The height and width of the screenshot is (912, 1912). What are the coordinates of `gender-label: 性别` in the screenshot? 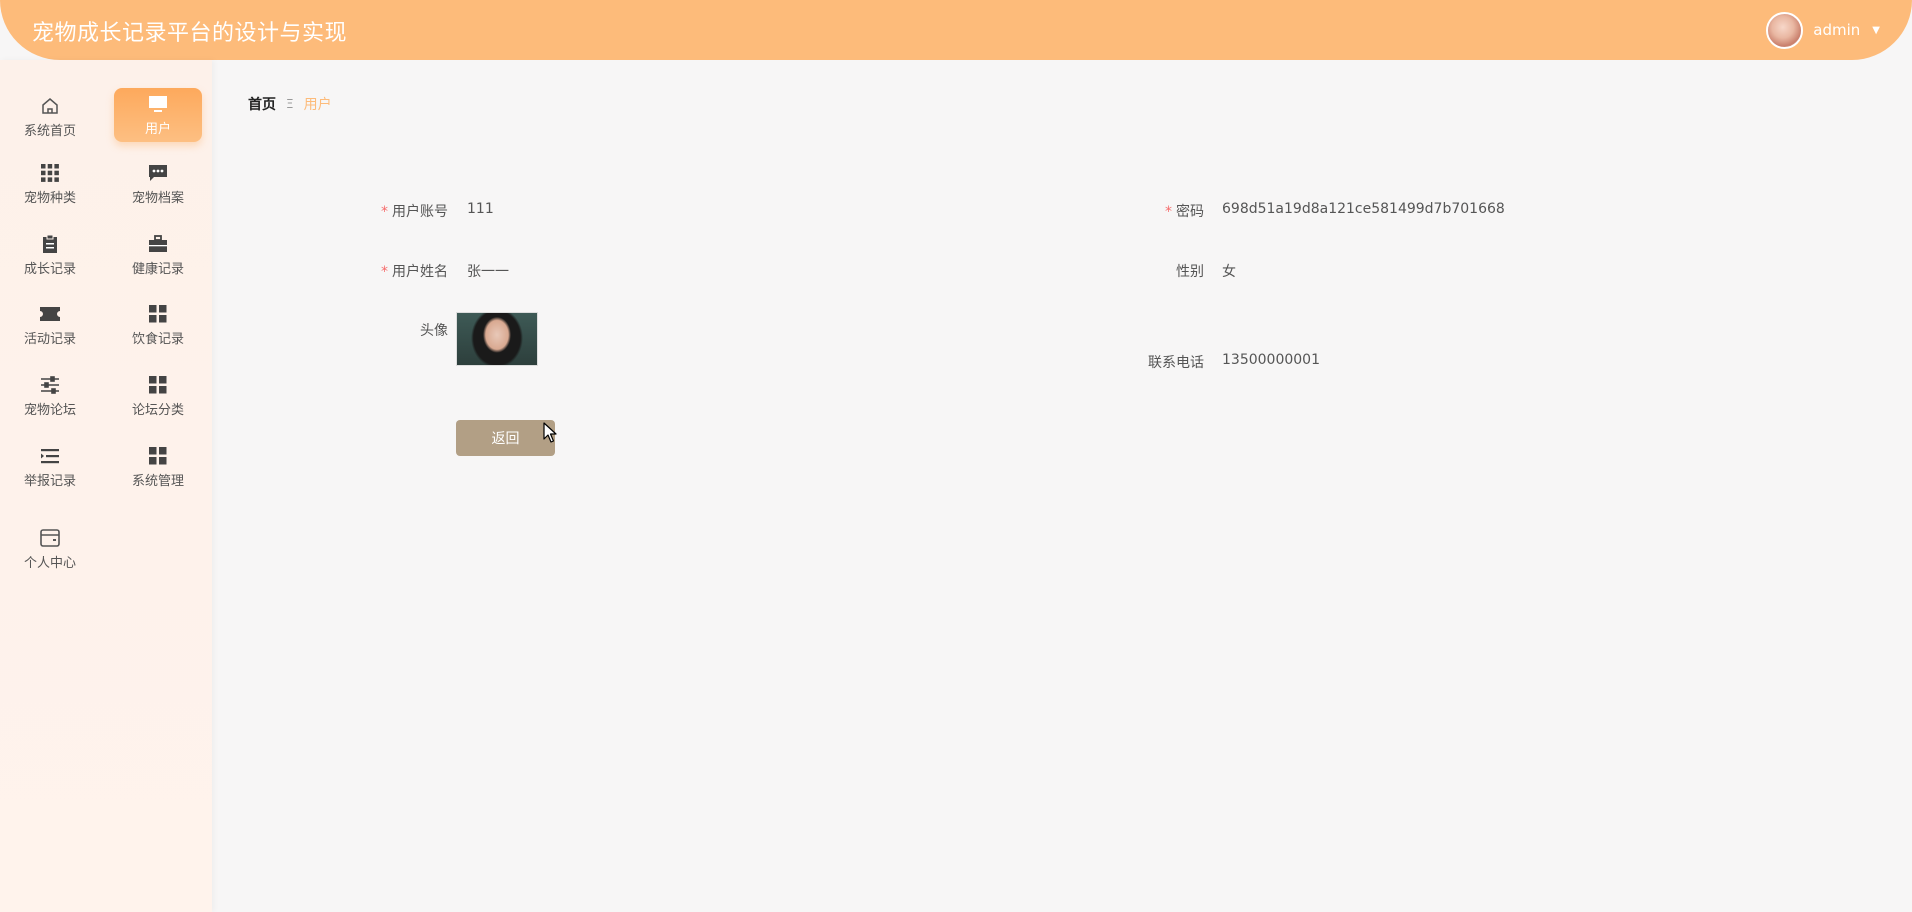 It's located at (1190, 272).